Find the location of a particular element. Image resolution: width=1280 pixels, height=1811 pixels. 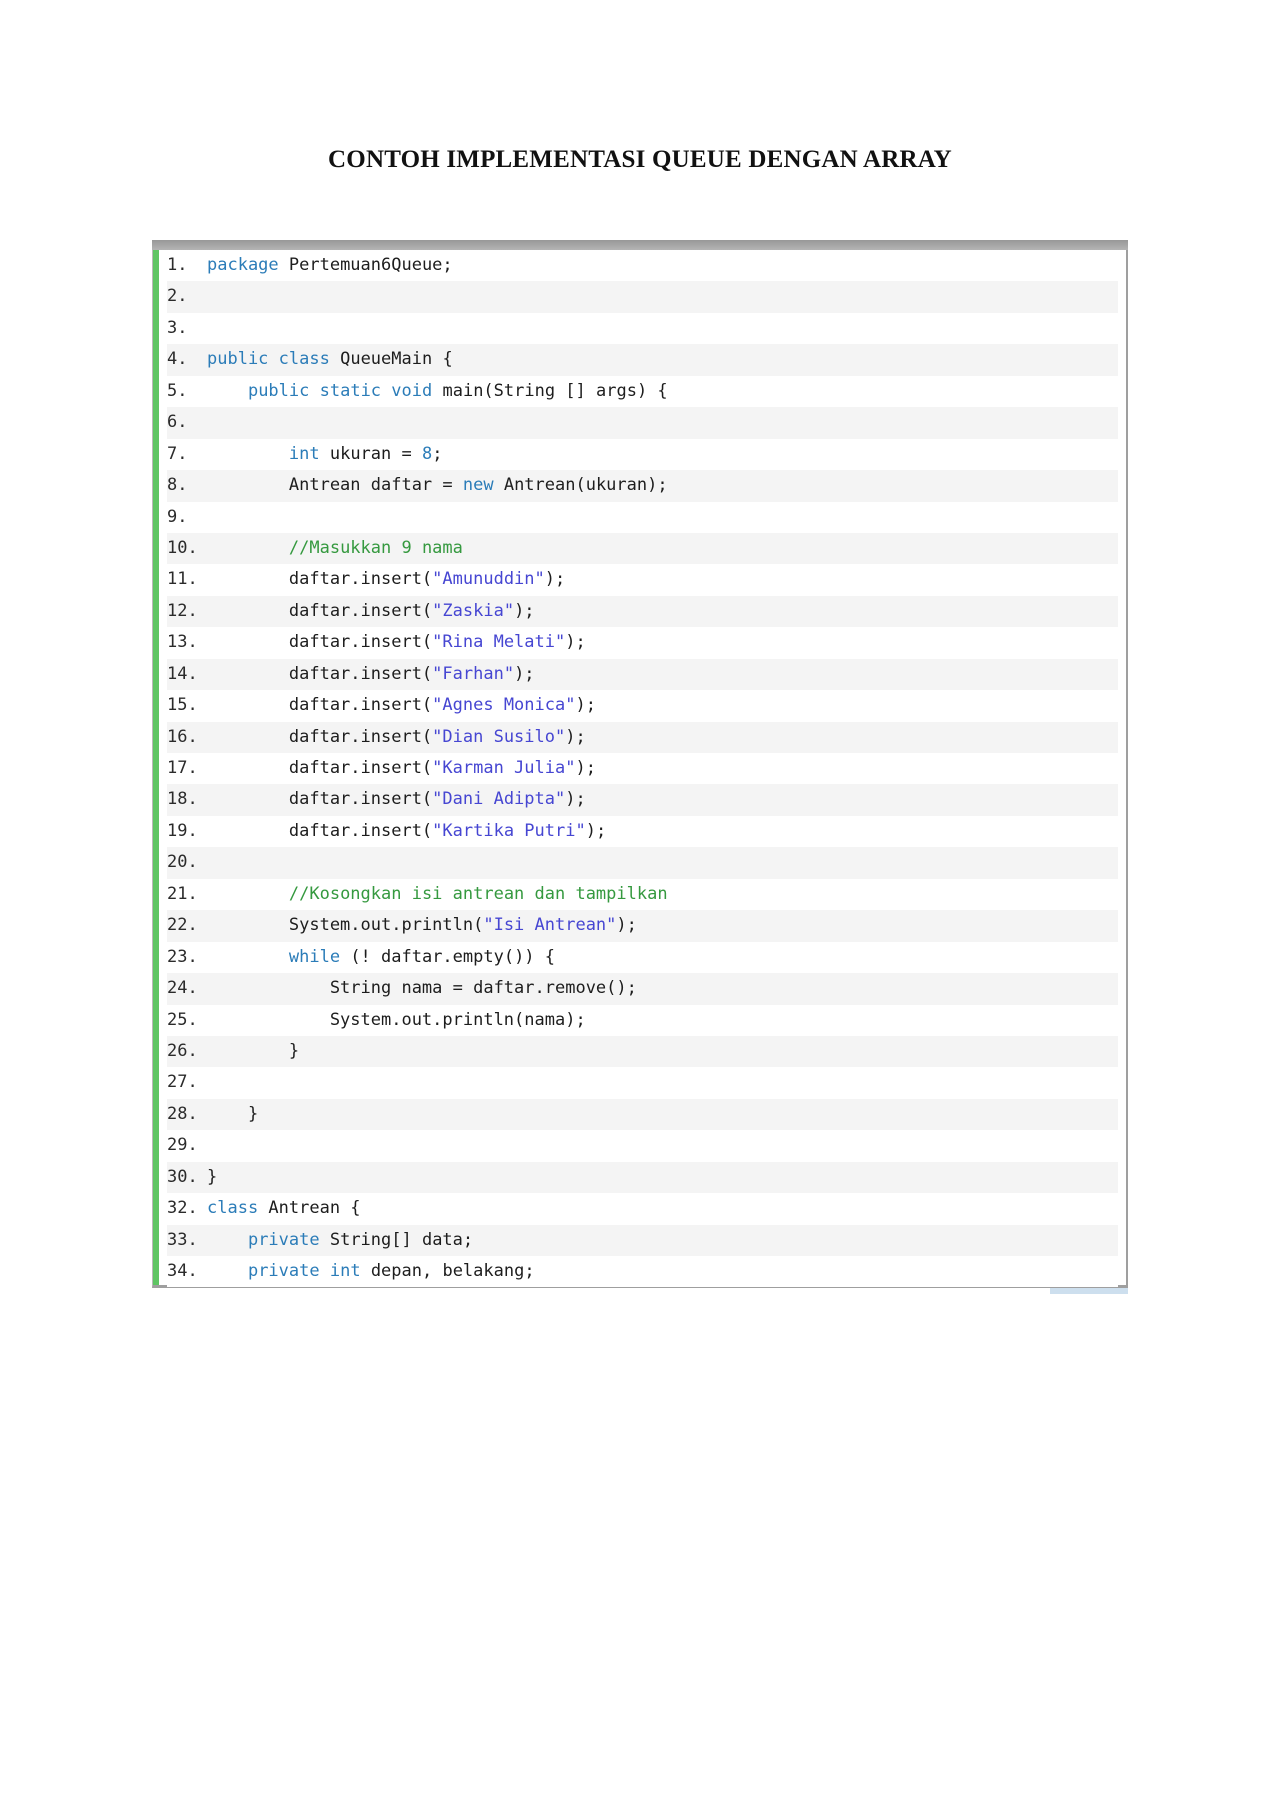

code-line: 20. is located at coordinates (642, 863).